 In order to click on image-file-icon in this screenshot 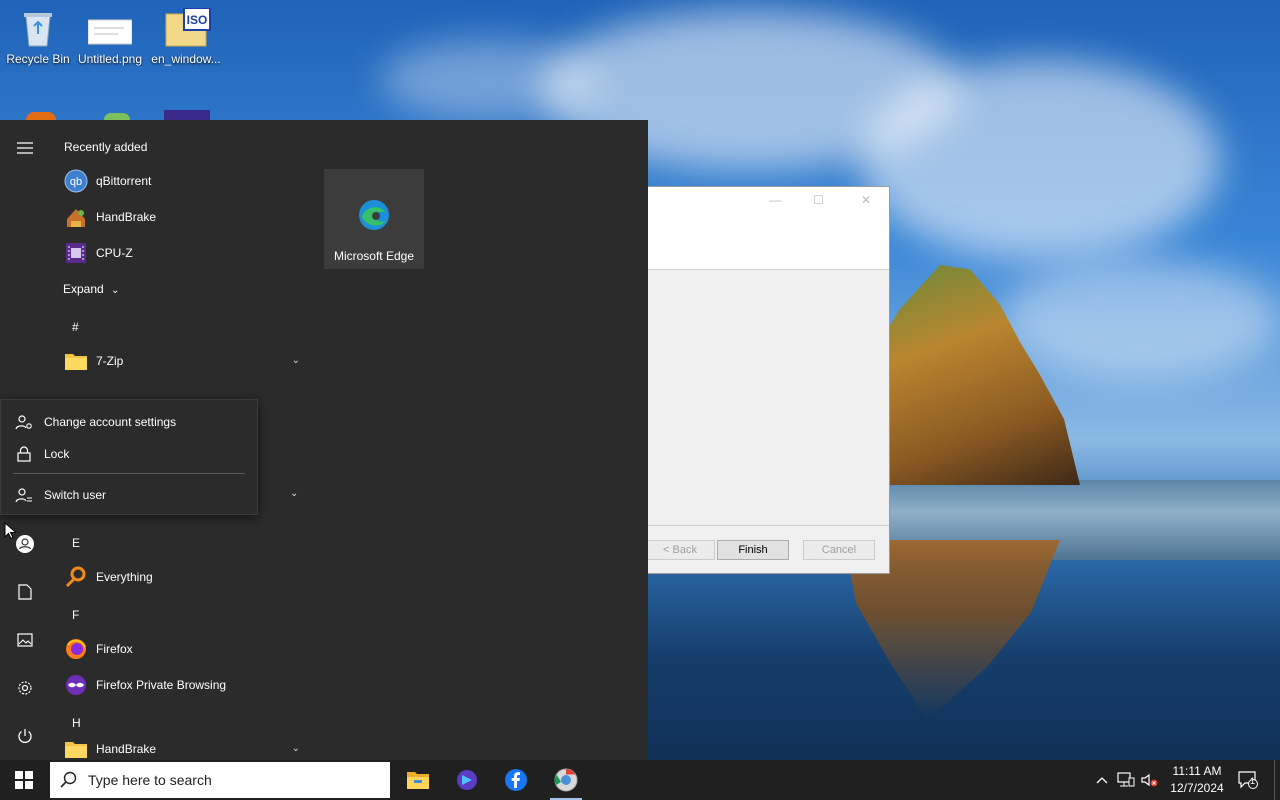, I will do `click(110, 28)`.